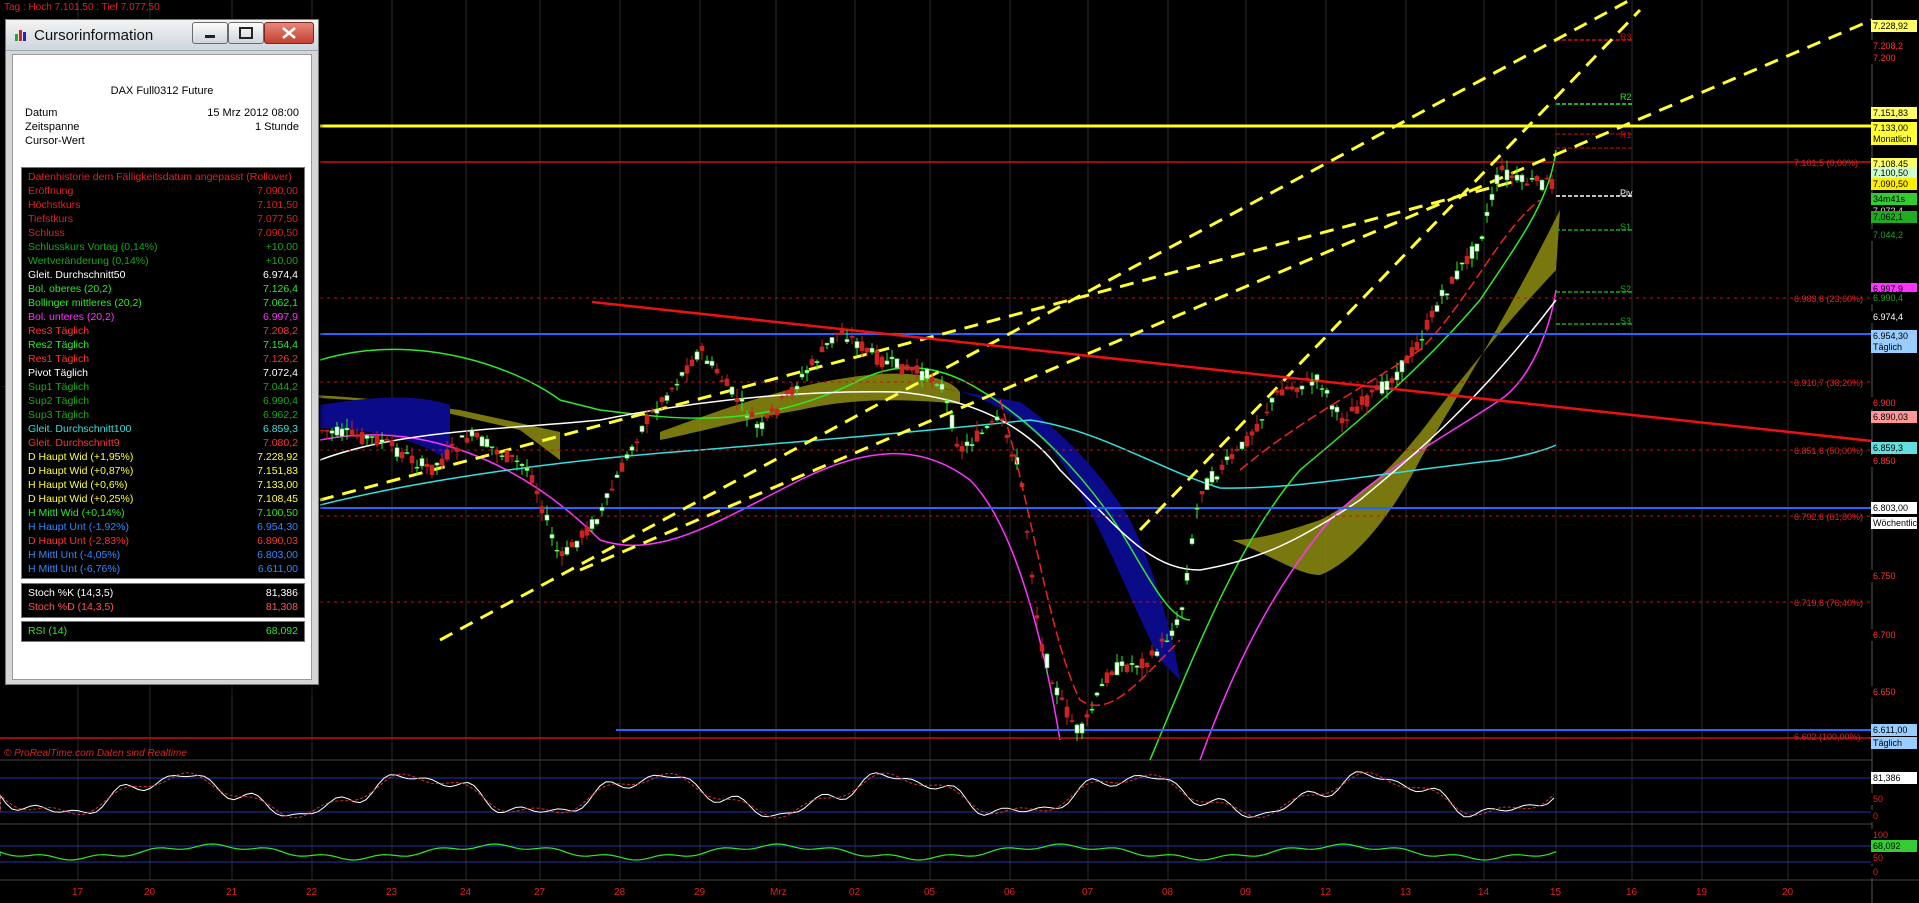 This screenshot has height=903, width=1919. Describe the element at coordinates (1894, 816) in the screenshot. I see `stoch-axis-label: 0` at that location.